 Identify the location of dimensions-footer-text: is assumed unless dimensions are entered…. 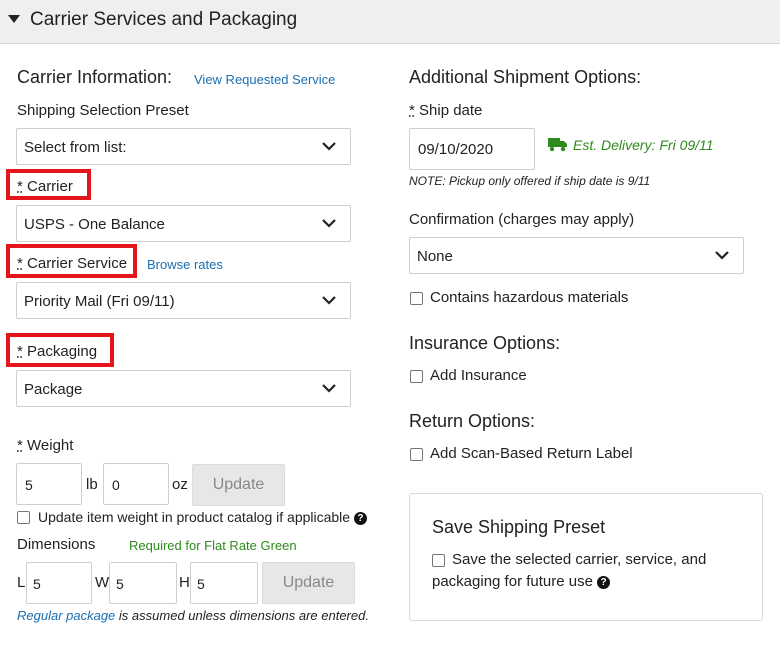
(243, 615).